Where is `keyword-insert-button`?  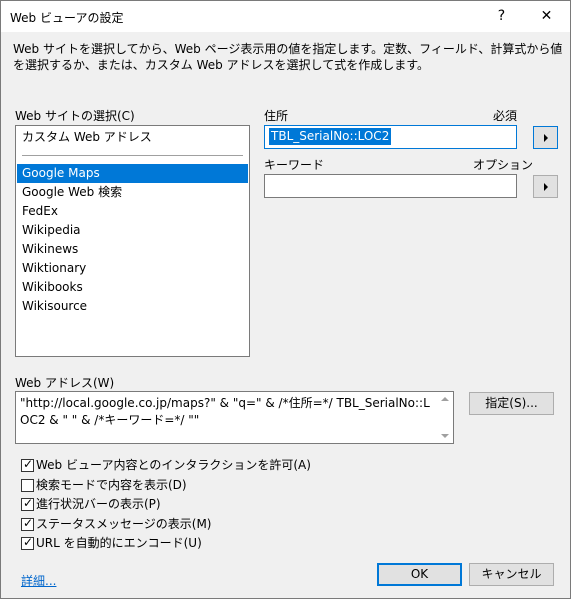 keyword-insert-button is located at coordinates (545, 186).